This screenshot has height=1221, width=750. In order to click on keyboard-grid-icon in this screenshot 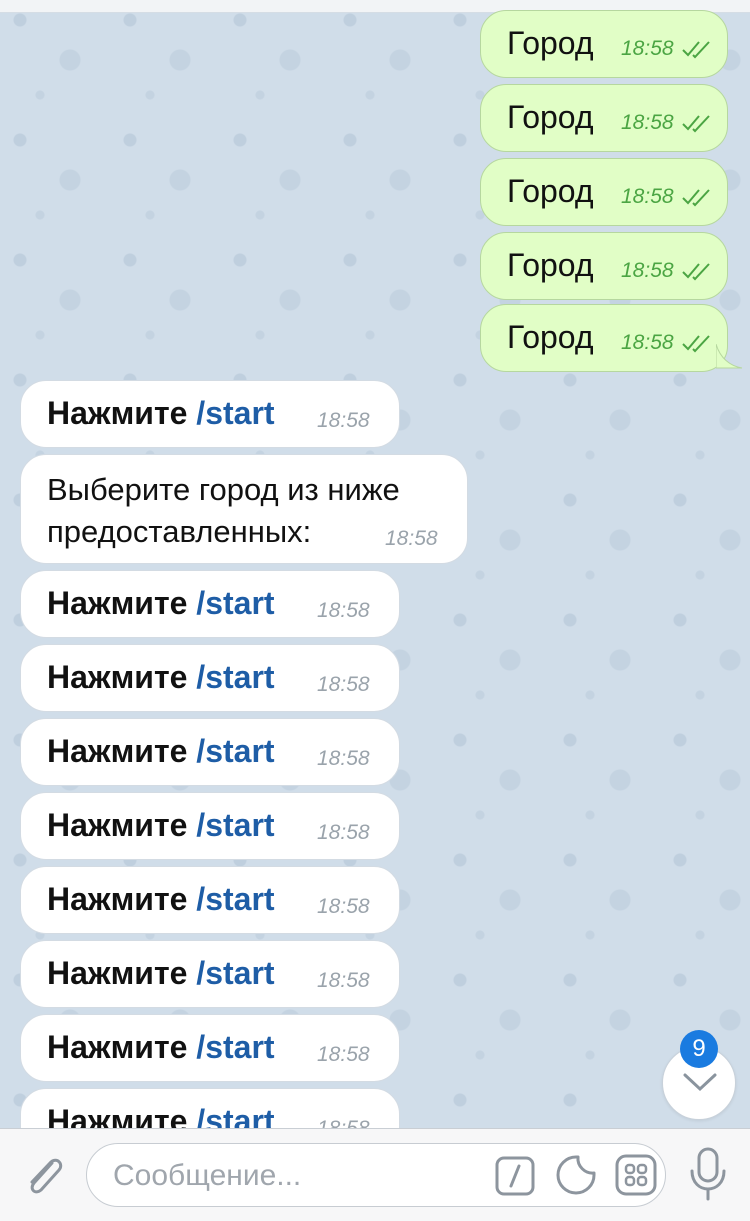, I will do `click(636, 1175)`.